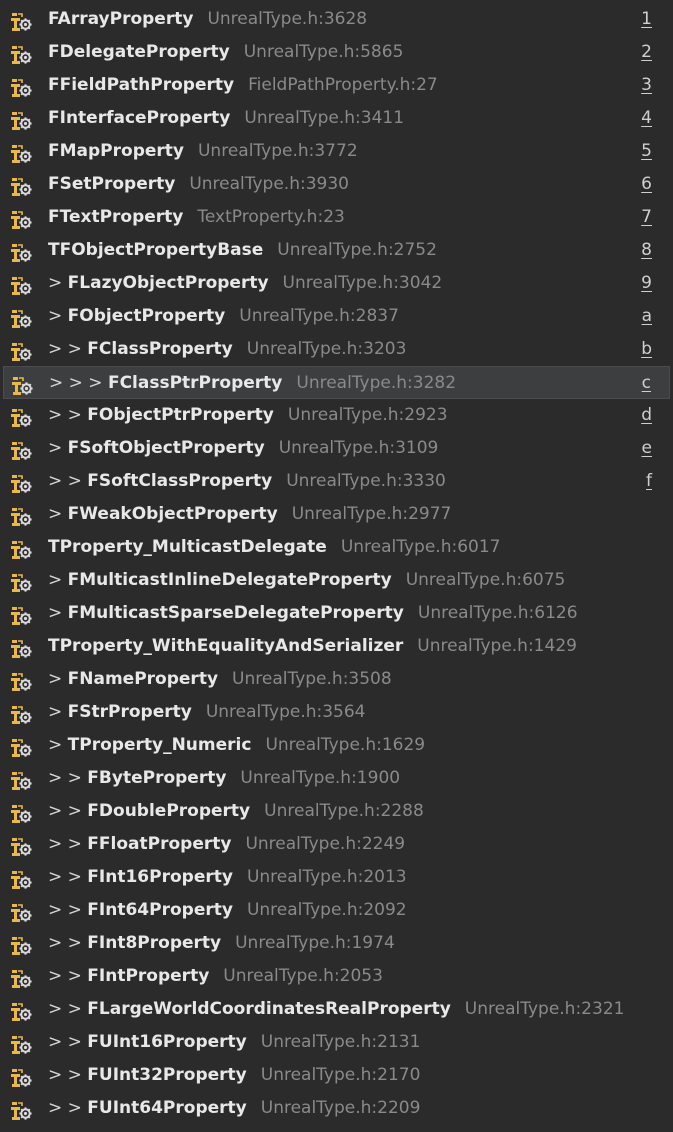 This screenshot has width=673, height=1132. Describe the element at coordinates (646, 250) in the screenshot. I see `shortcut-key: 8` at that location.